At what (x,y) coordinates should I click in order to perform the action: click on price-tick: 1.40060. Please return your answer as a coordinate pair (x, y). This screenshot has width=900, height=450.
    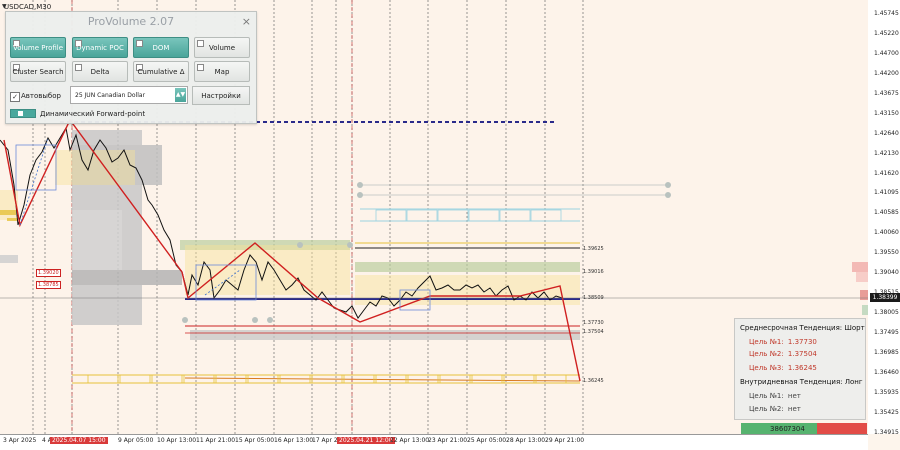
    Looking at the image, I should click on (886, 232).